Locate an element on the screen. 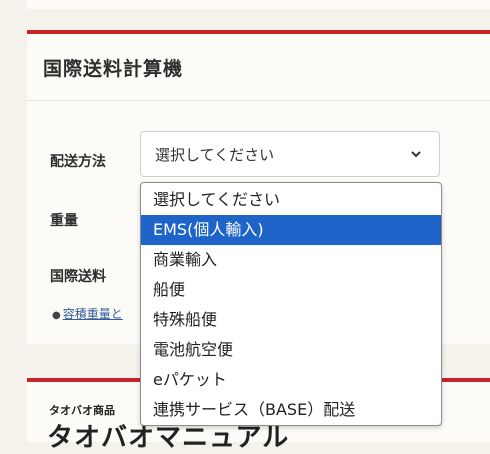  calculator-title: 国際送料計算機 is located at coordinates (258, 67).